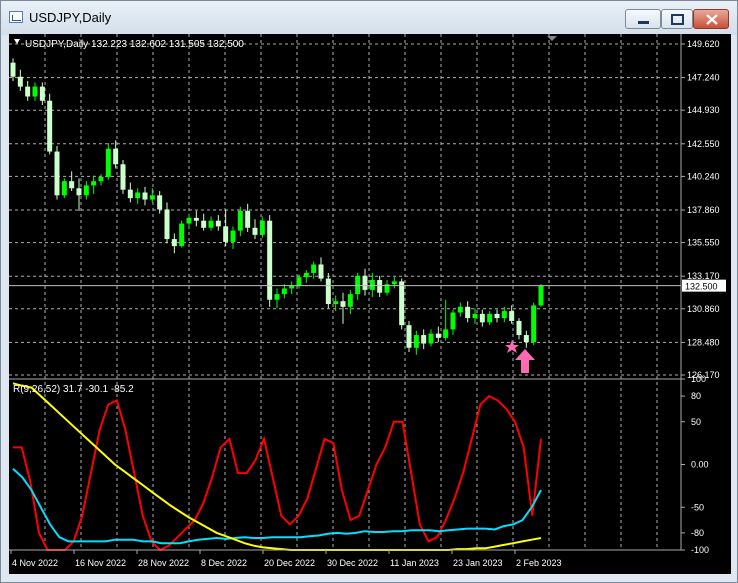 Image resolution: width=738 pixels, height=583 pixels. I want to click on price-label: 149.620, so click(703, 44).